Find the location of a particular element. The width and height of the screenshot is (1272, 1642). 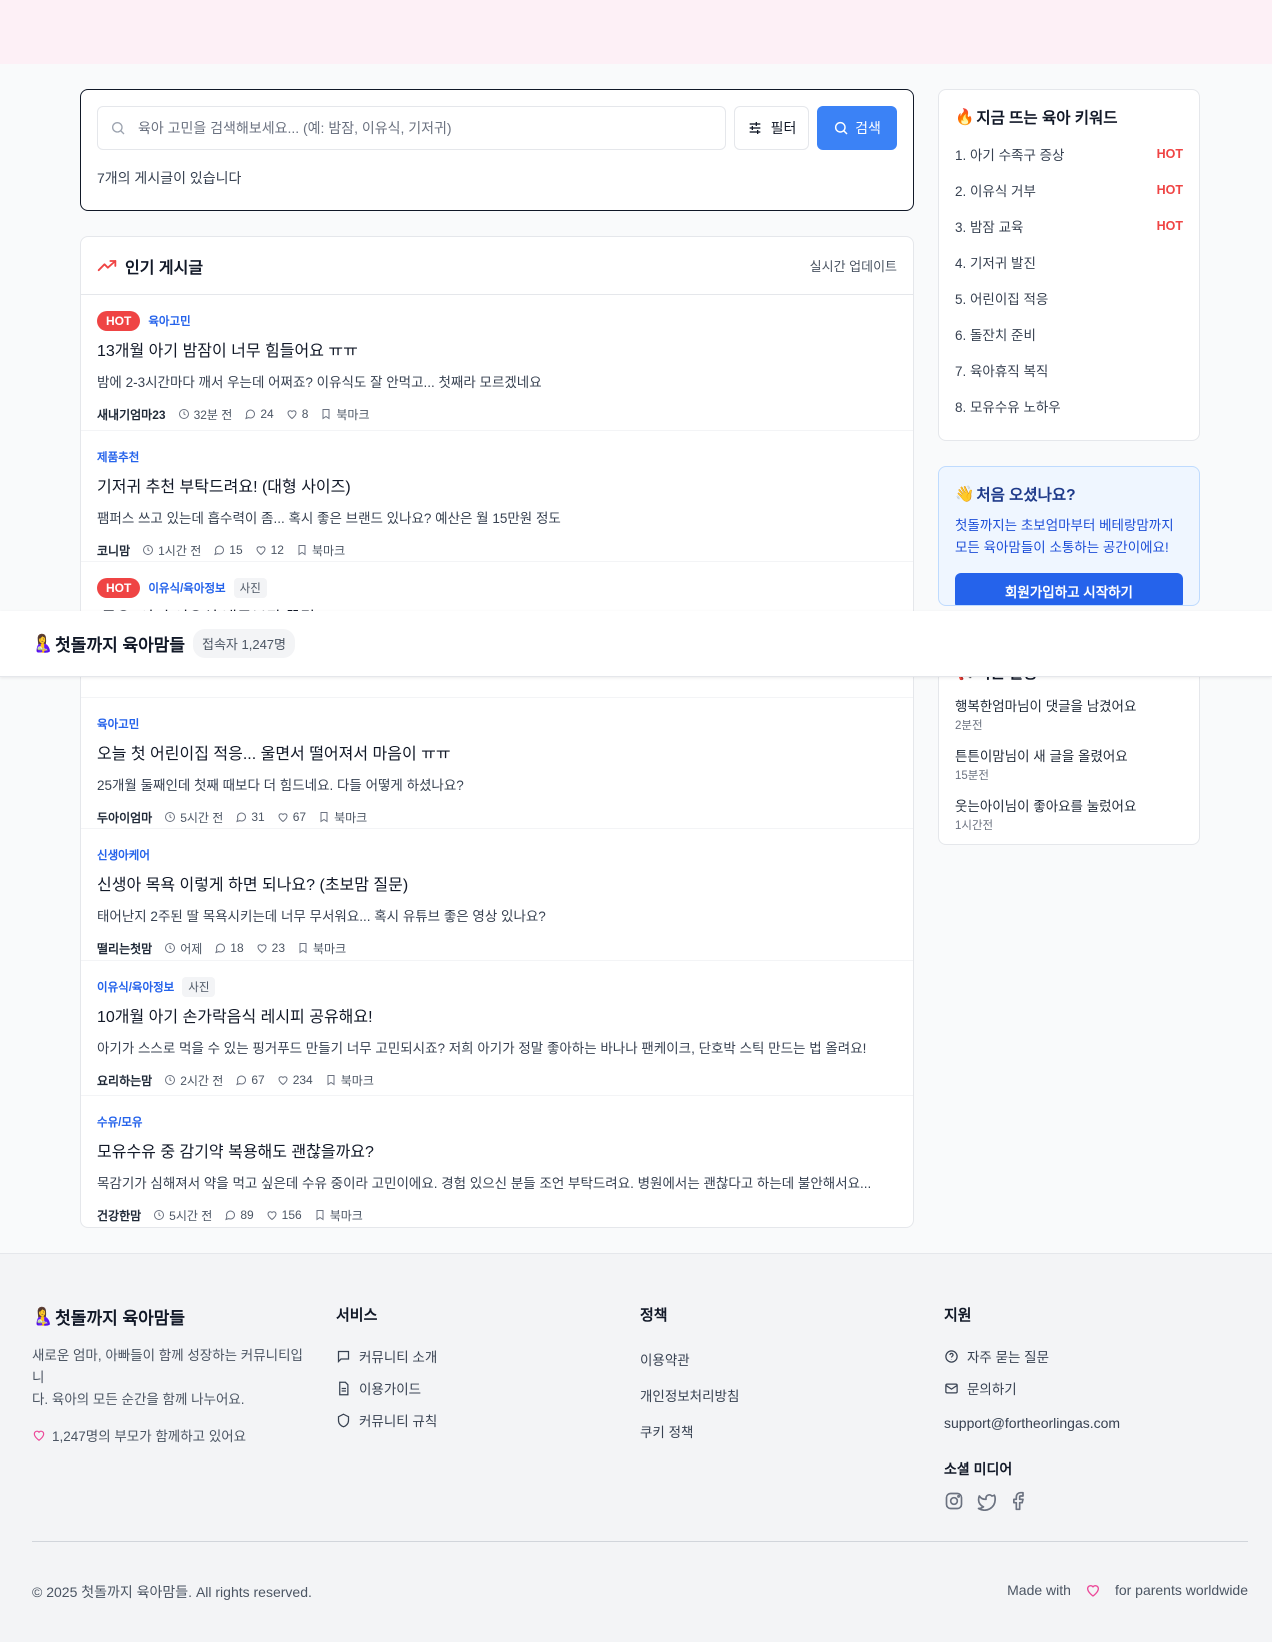

category-tag: 신생아케어 is located at coordinates (123, 855).